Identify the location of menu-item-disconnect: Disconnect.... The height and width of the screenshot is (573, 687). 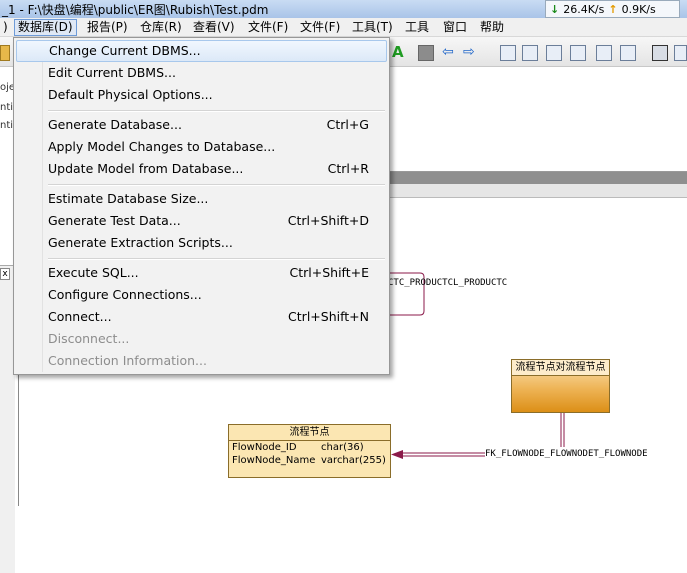
(201, 339).